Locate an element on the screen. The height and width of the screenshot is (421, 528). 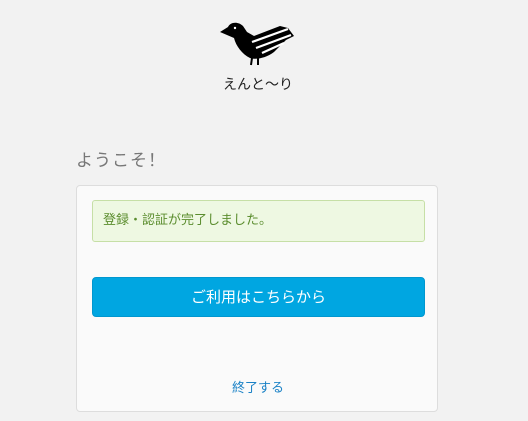
bird-logo-icon is located at coordinates (257, 44).